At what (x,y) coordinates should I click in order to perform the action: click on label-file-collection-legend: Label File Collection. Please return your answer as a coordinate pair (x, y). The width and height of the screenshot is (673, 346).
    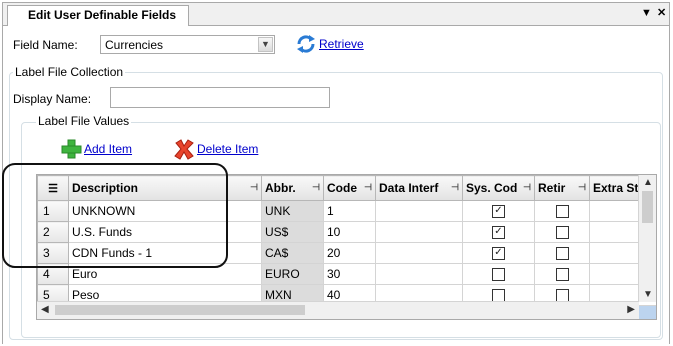
    Looking at the image, I should click on (69, 72).